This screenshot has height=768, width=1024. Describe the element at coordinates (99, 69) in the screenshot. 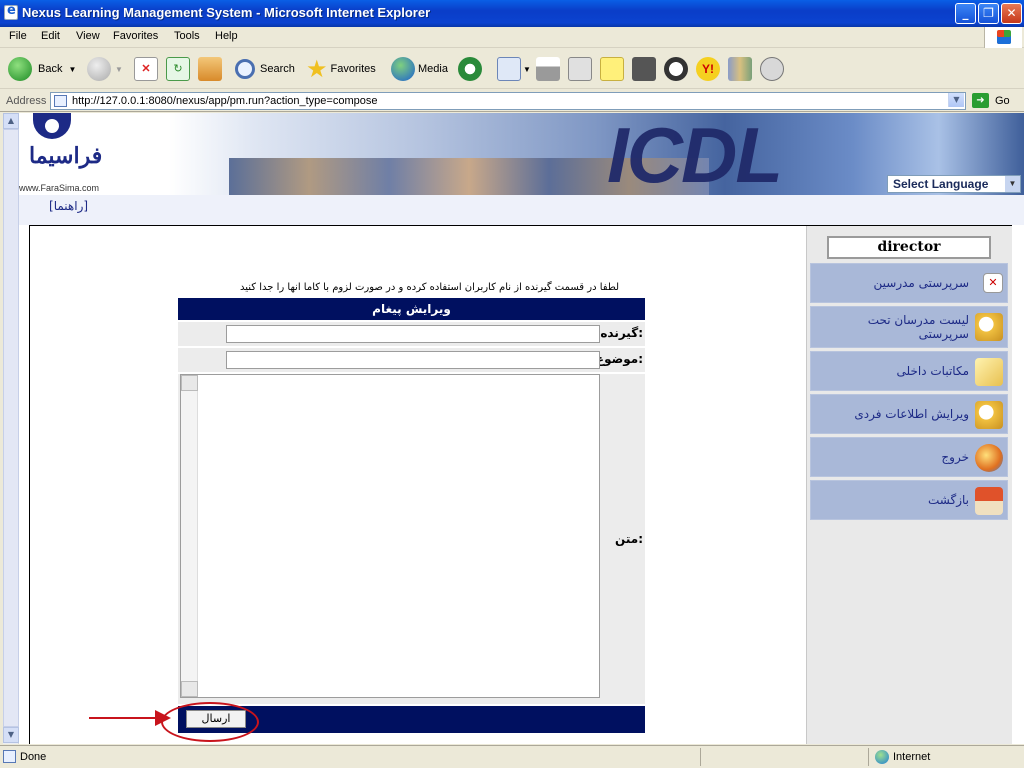

I see `forward-arrow-icon` at that location.